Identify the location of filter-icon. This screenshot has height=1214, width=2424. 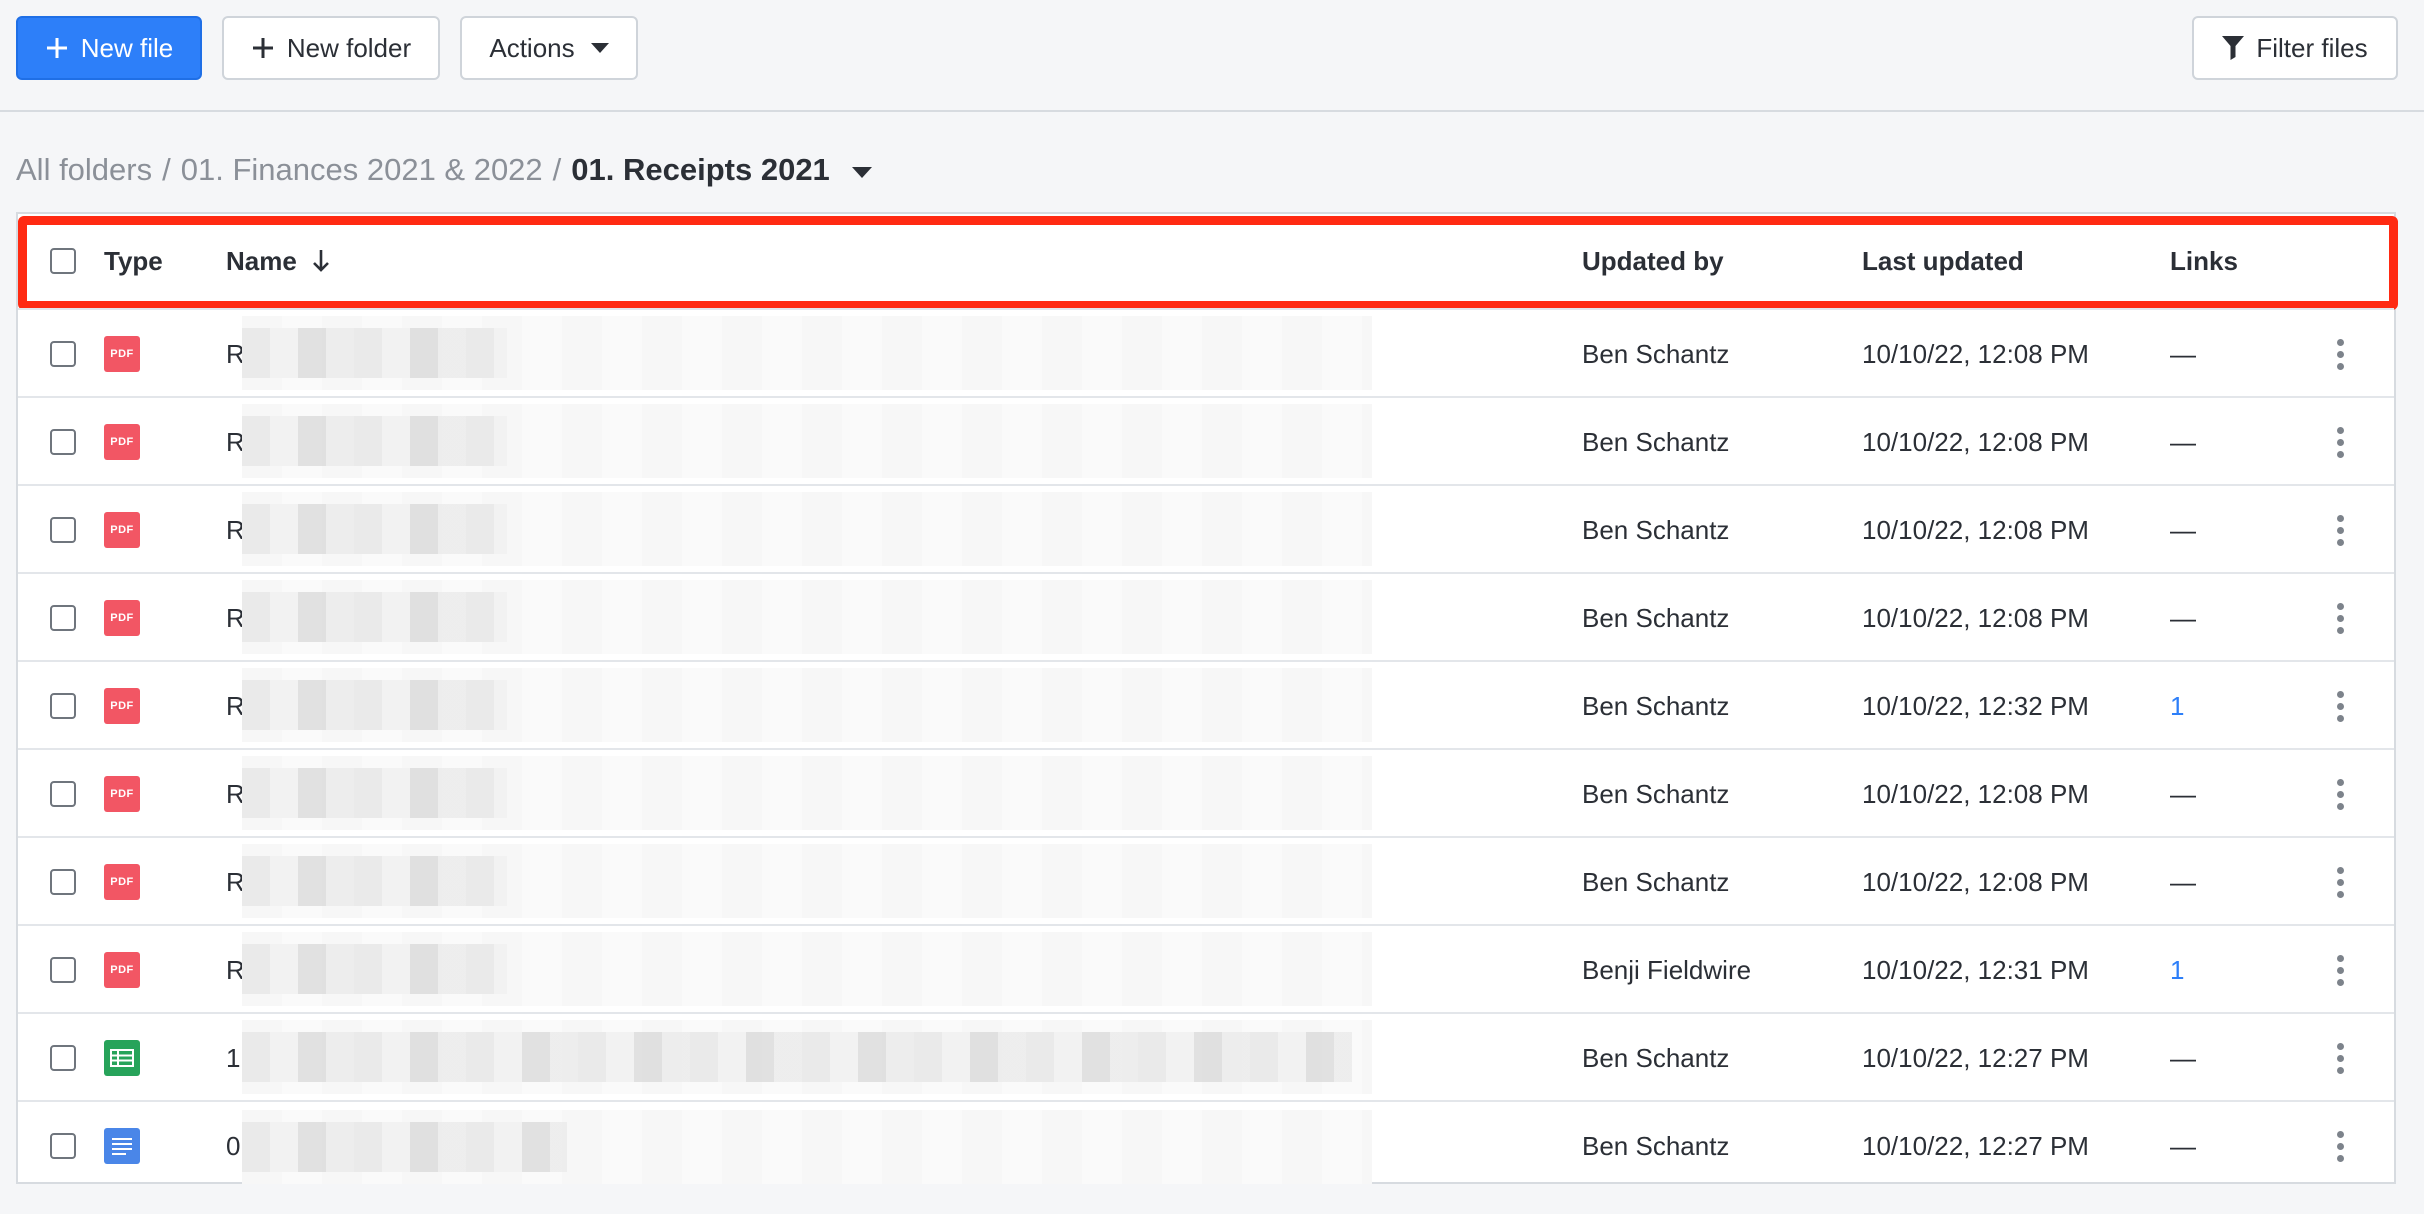
(2233, 48).